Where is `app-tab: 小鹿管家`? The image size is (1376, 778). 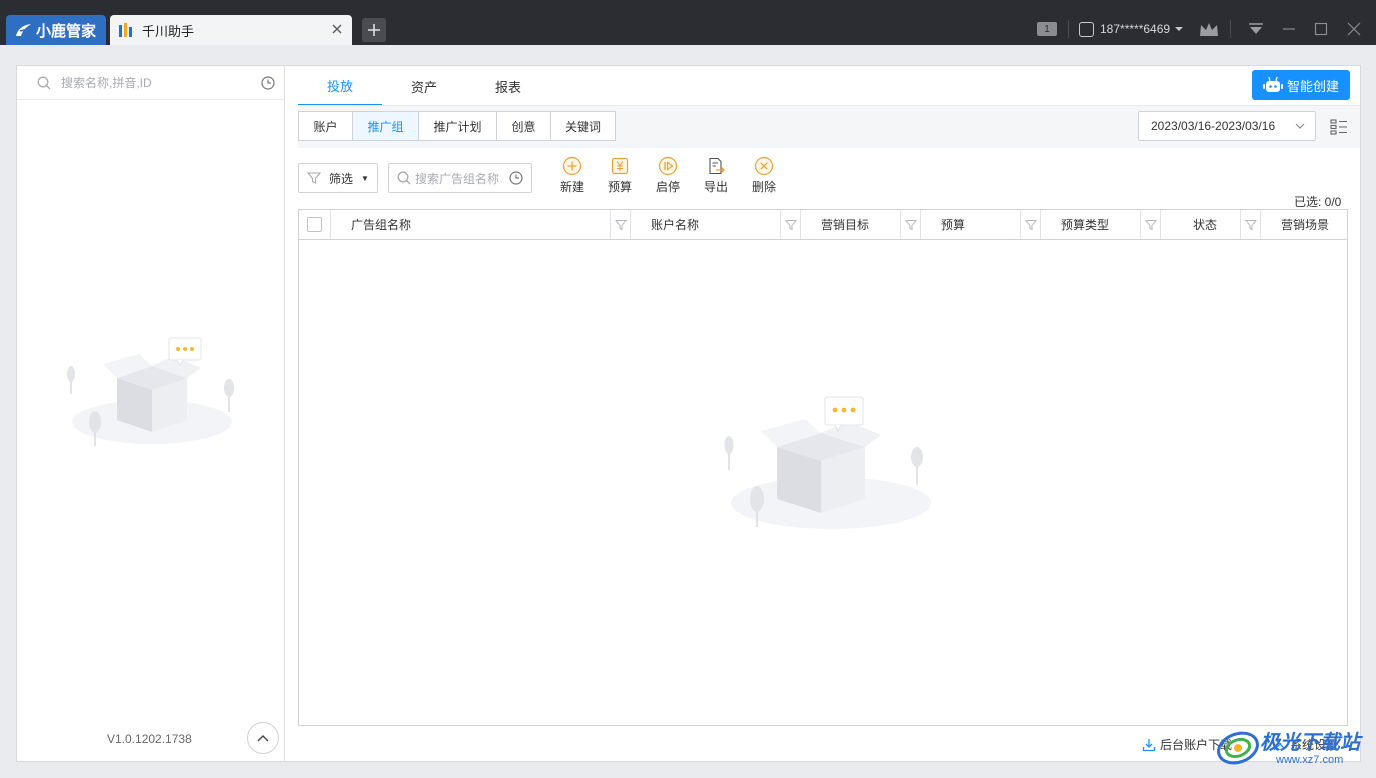
app-tab: 小鹿管家 is located at coordinates (56, 30).